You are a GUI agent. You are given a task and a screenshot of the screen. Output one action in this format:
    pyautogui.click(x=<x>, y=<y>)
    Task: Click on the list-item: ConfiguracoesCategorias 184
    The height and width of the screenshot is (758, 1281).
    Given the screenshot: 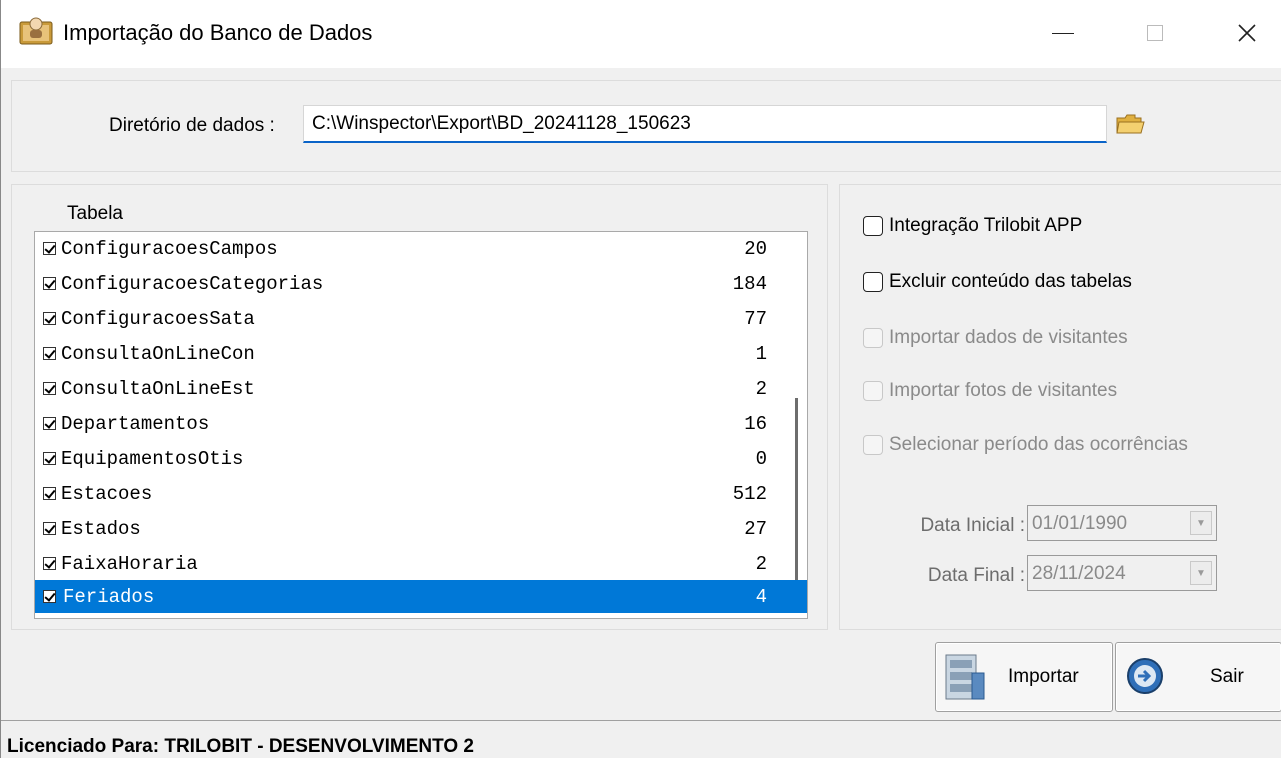 What is the action you would take?
    pyautogui.click(x=421, y=283)
    